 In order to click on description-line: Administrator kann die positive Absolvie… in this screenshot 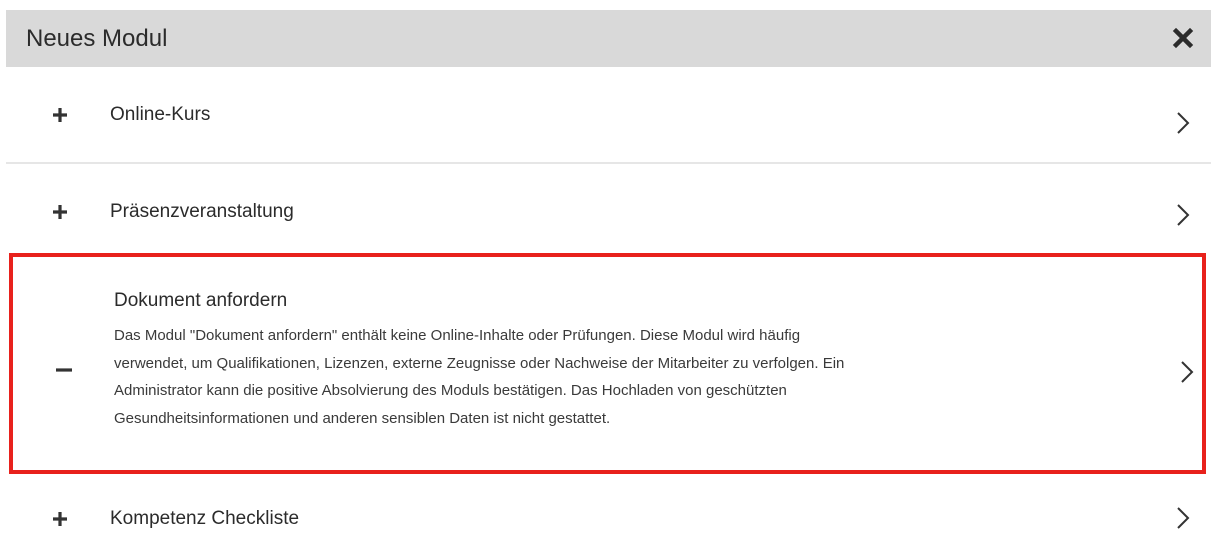, I will do `click(450, 390)`.